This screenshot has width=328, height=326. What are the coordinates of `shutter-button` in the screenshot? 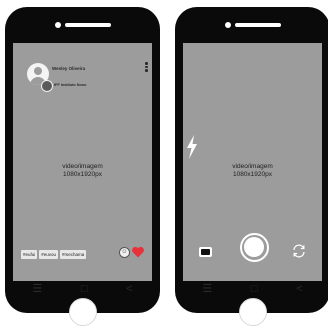 It's located at (254, 247).